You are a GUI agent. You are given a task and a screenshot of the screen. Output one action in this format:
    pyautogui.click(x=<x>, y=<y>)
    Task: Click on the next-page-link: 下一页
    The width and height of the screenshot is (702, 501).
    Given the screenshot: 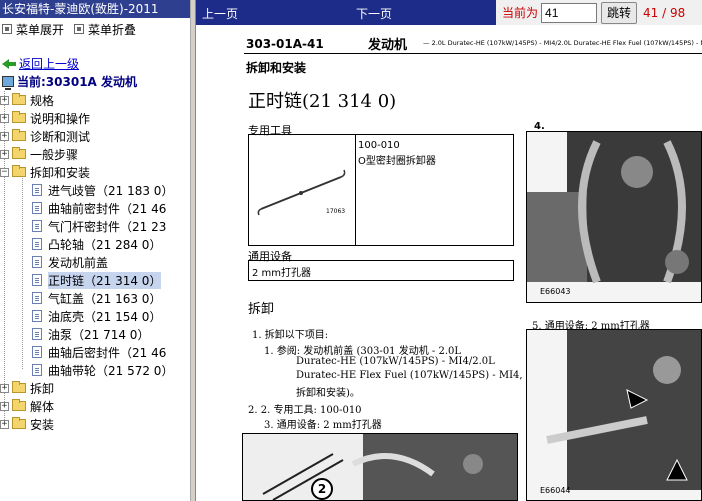 What is the action you would take?
    pyautogui.click(x=374, y=13)
    